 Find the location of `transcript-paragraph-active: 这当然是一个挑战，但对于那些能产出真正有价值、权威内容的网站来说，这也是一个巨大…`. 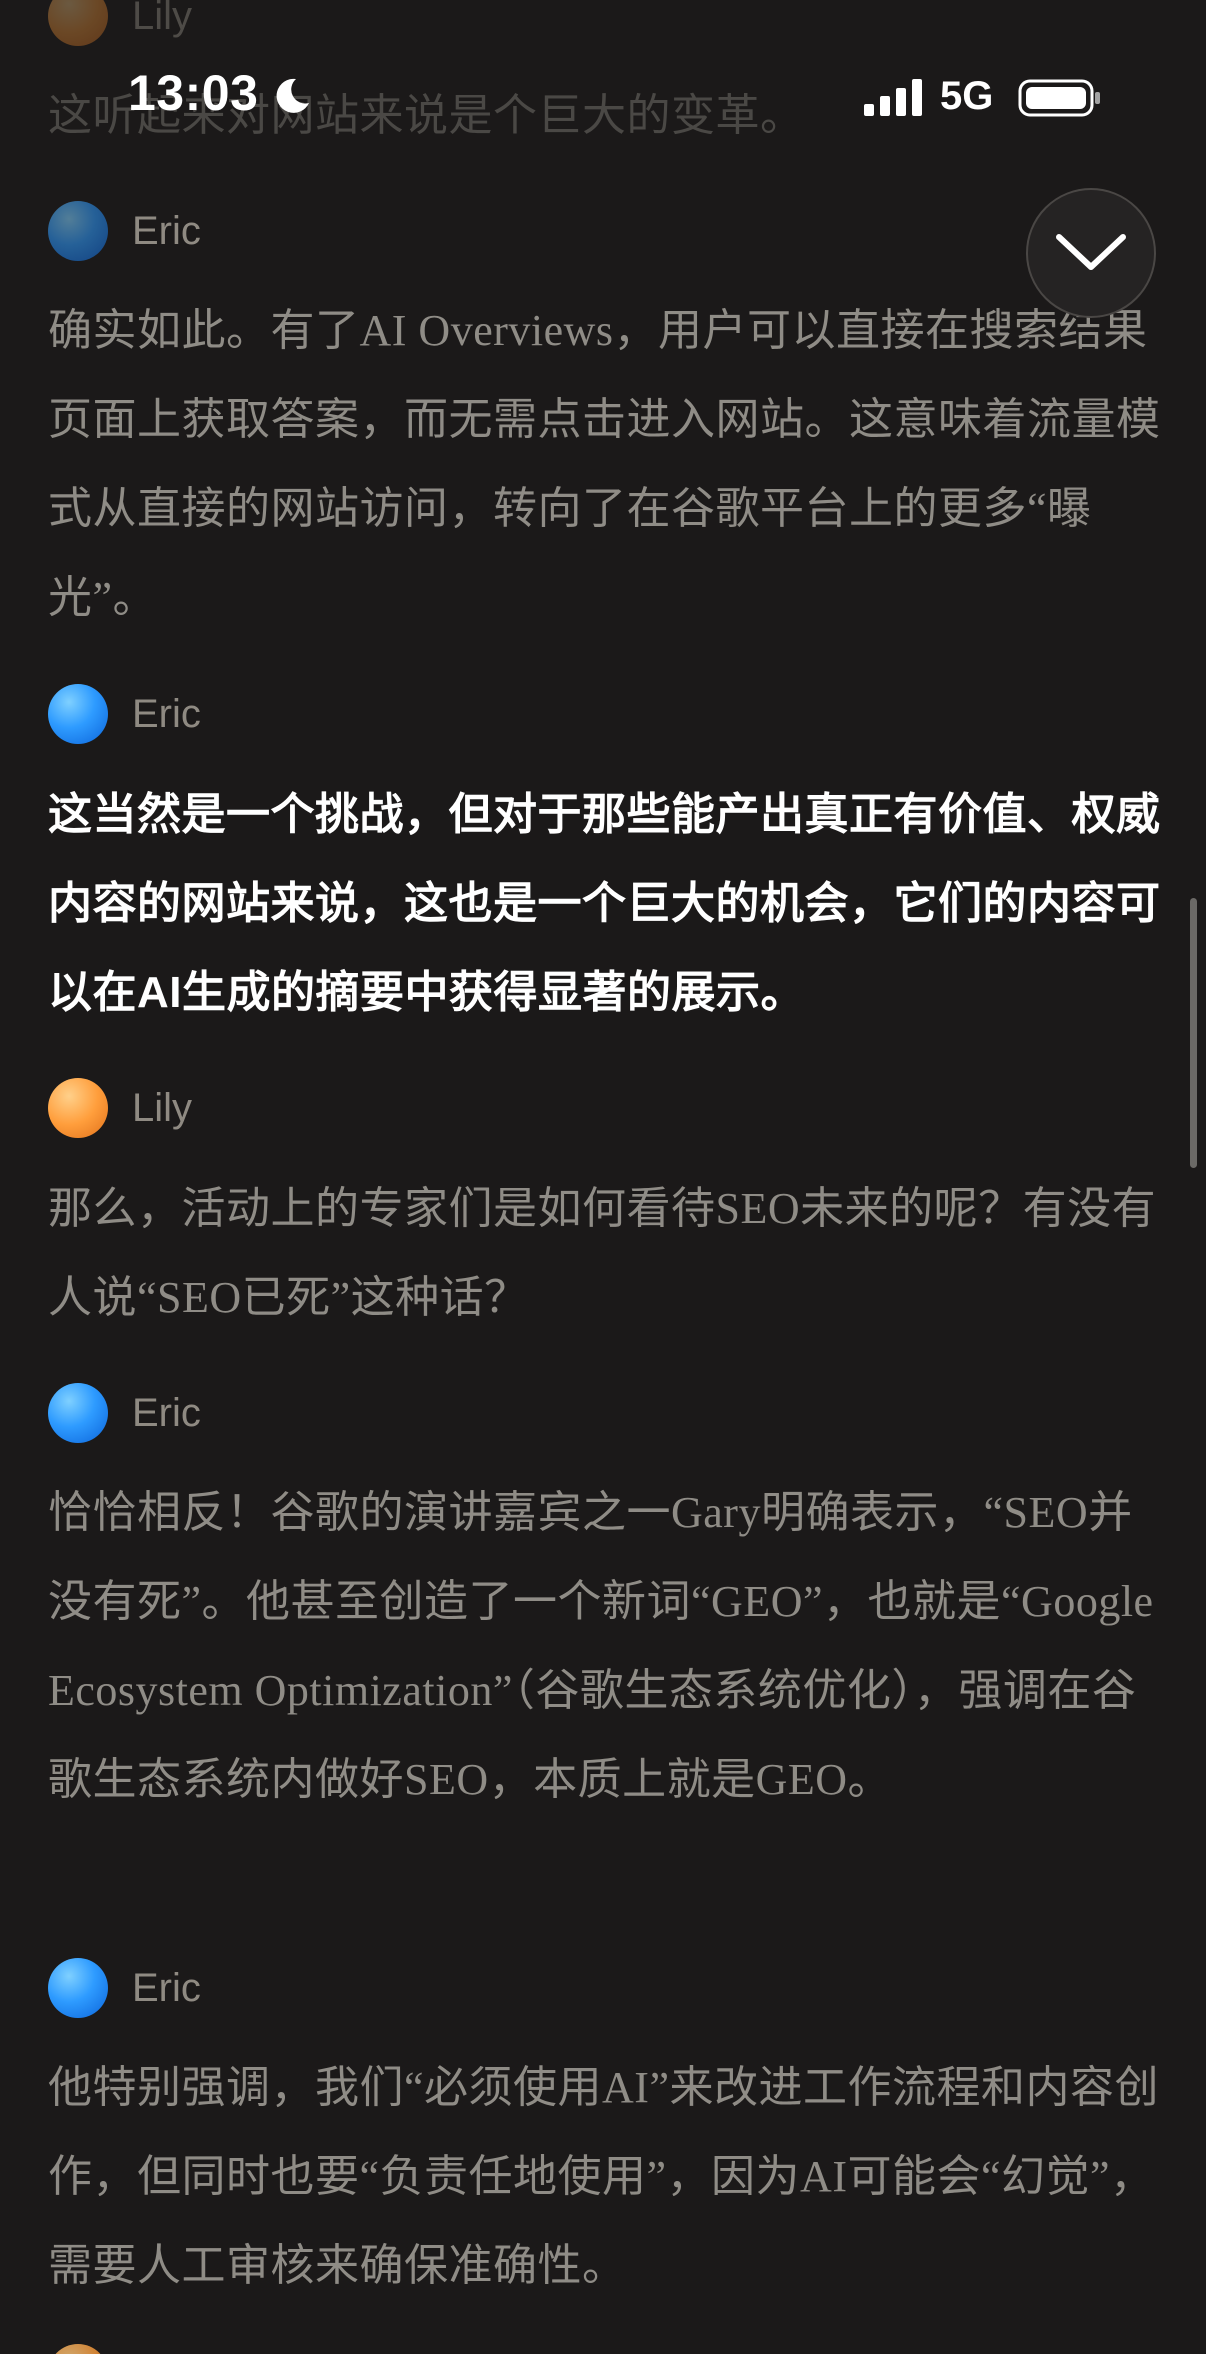

transcript-paragraph-active: 这当然是一个挑战，但对于那些能产出真正有价值、权威内容的网站来说，这也是一个巨大… is located at coordinates (608, 903).